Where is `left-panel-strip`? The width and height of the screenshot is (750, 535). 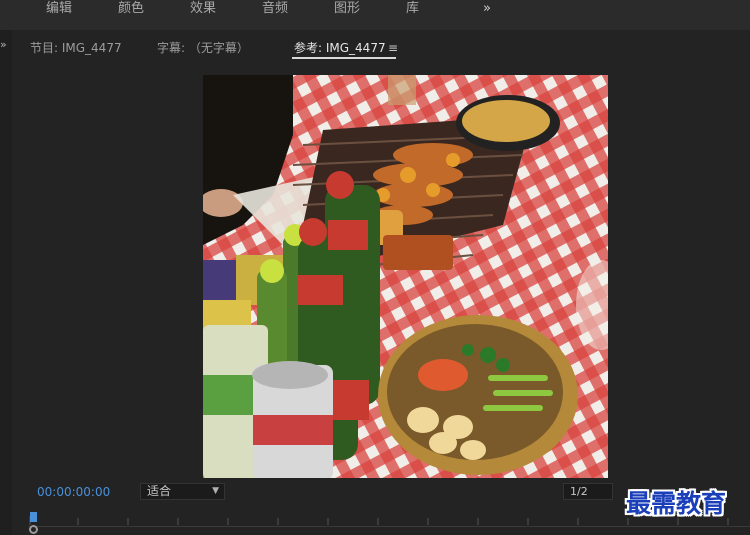 left-panel-strip is located at coordinates (6, 282).